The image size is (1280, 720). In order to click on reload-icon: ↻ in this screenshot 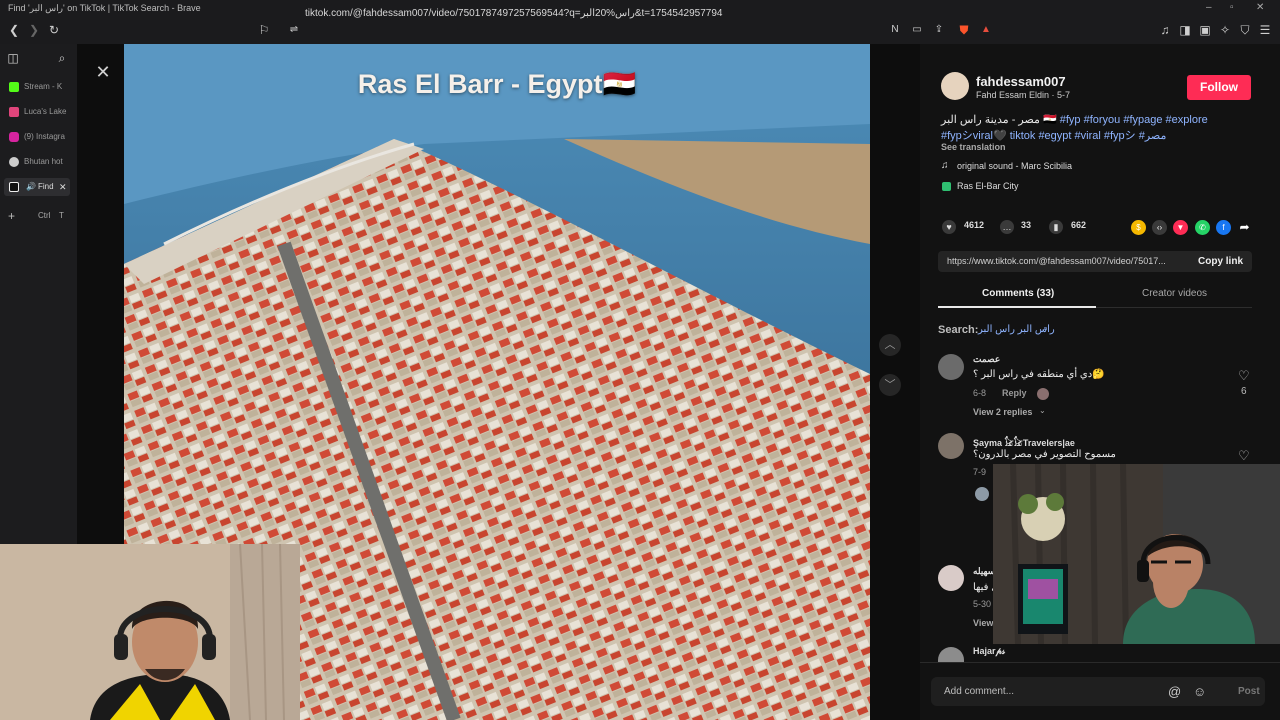, I will do `click(54, 30)`.